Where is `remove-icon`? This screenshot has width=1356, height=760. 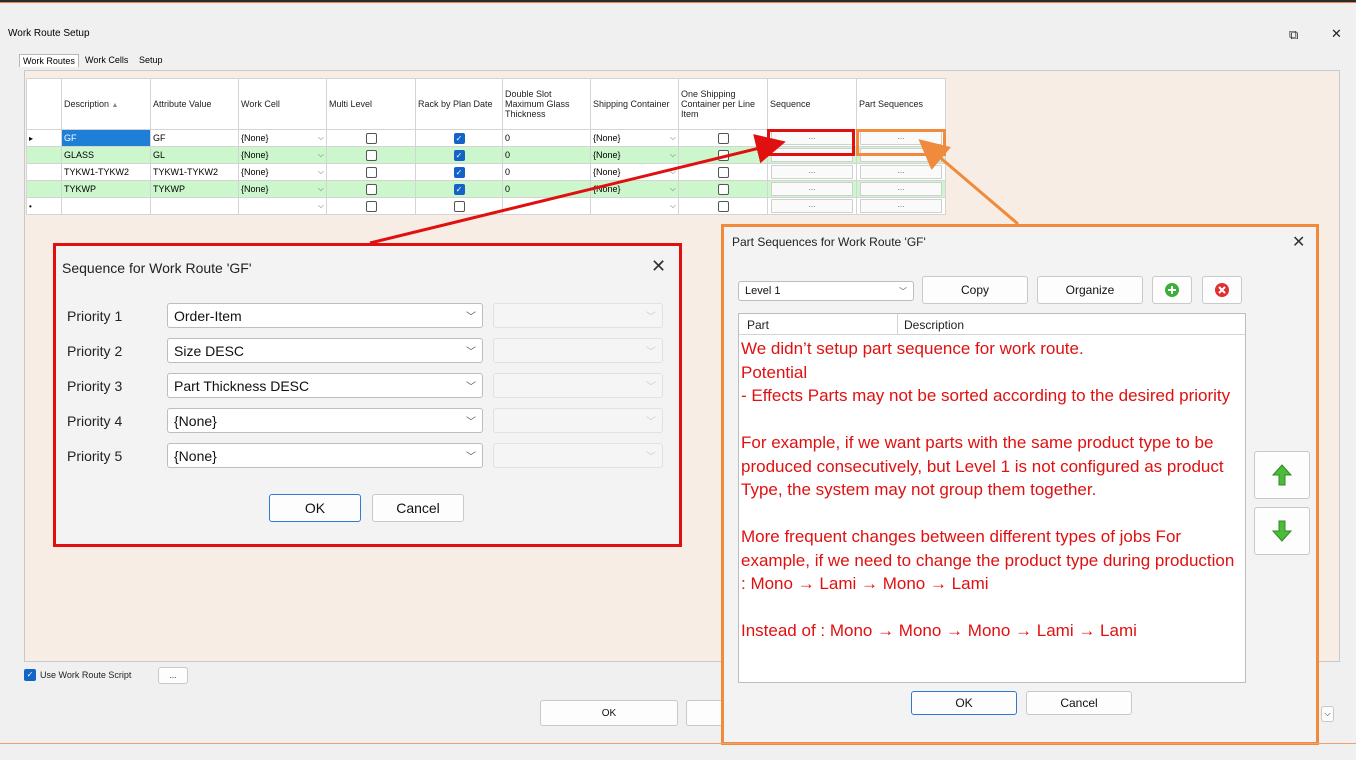 remove-icon is located at coordinates (1222, 290).